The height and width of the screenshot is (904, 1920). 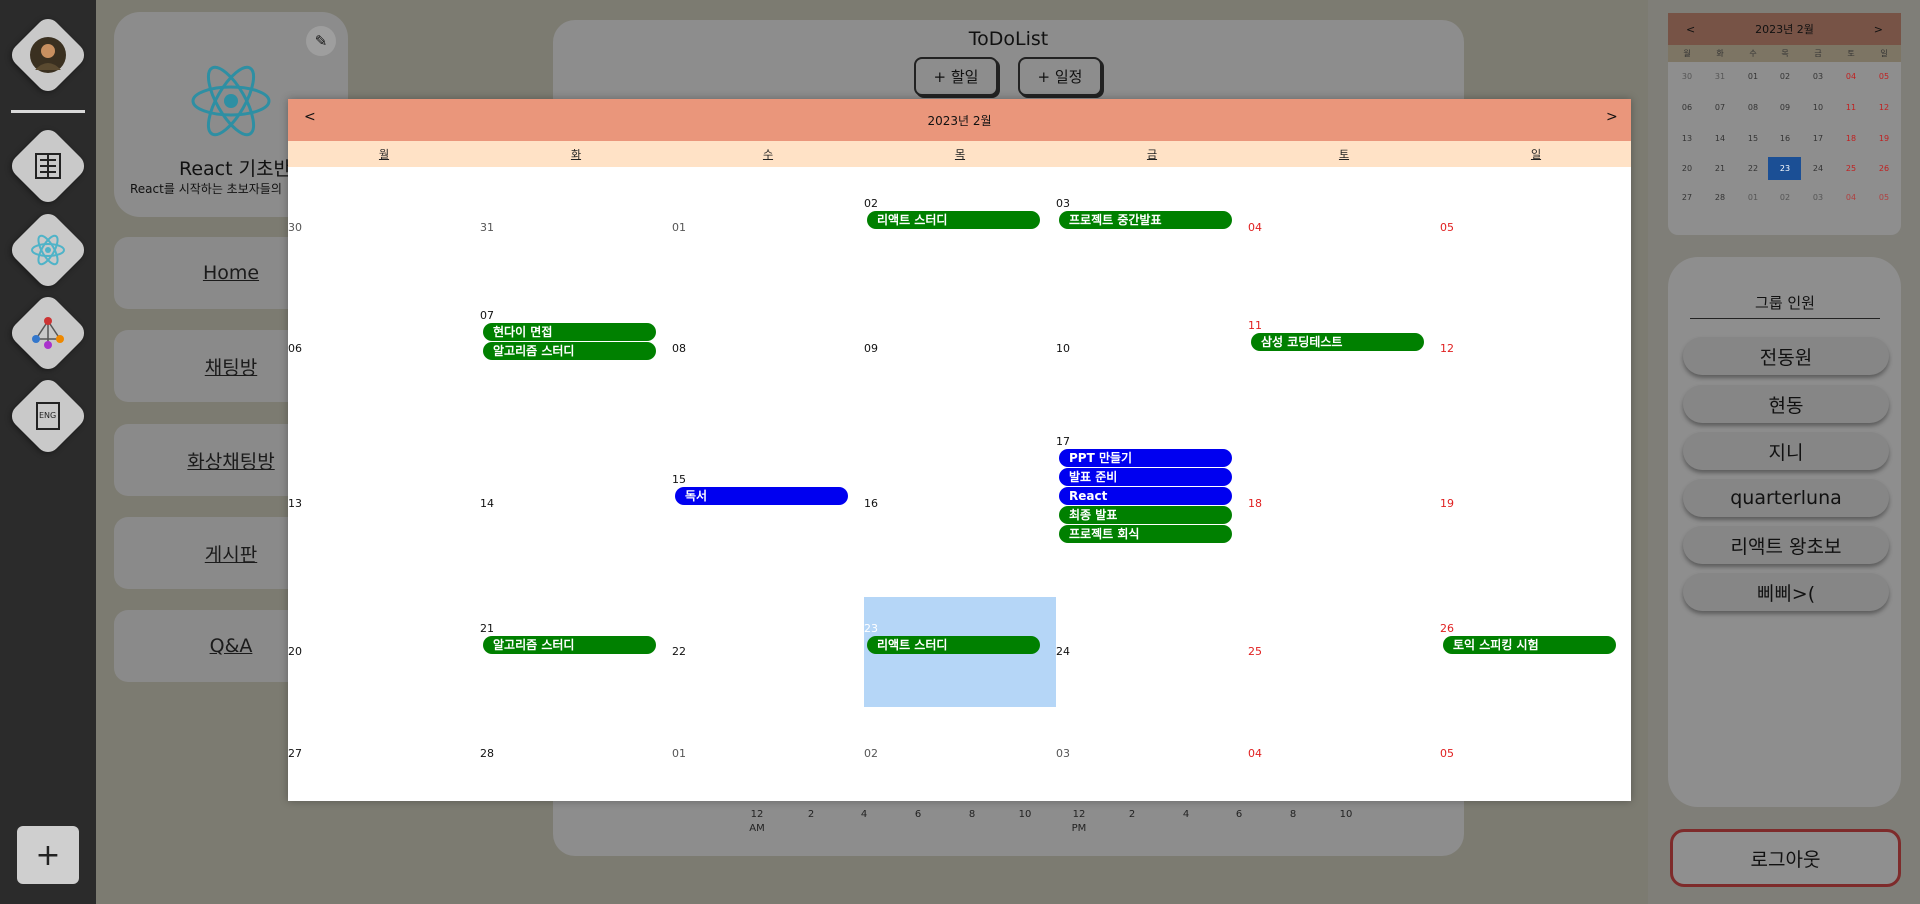 What do you see at coordinates (1785, 107) in the screenshot?
I see `mini-day: 09` at bounding box center [1785, 107].